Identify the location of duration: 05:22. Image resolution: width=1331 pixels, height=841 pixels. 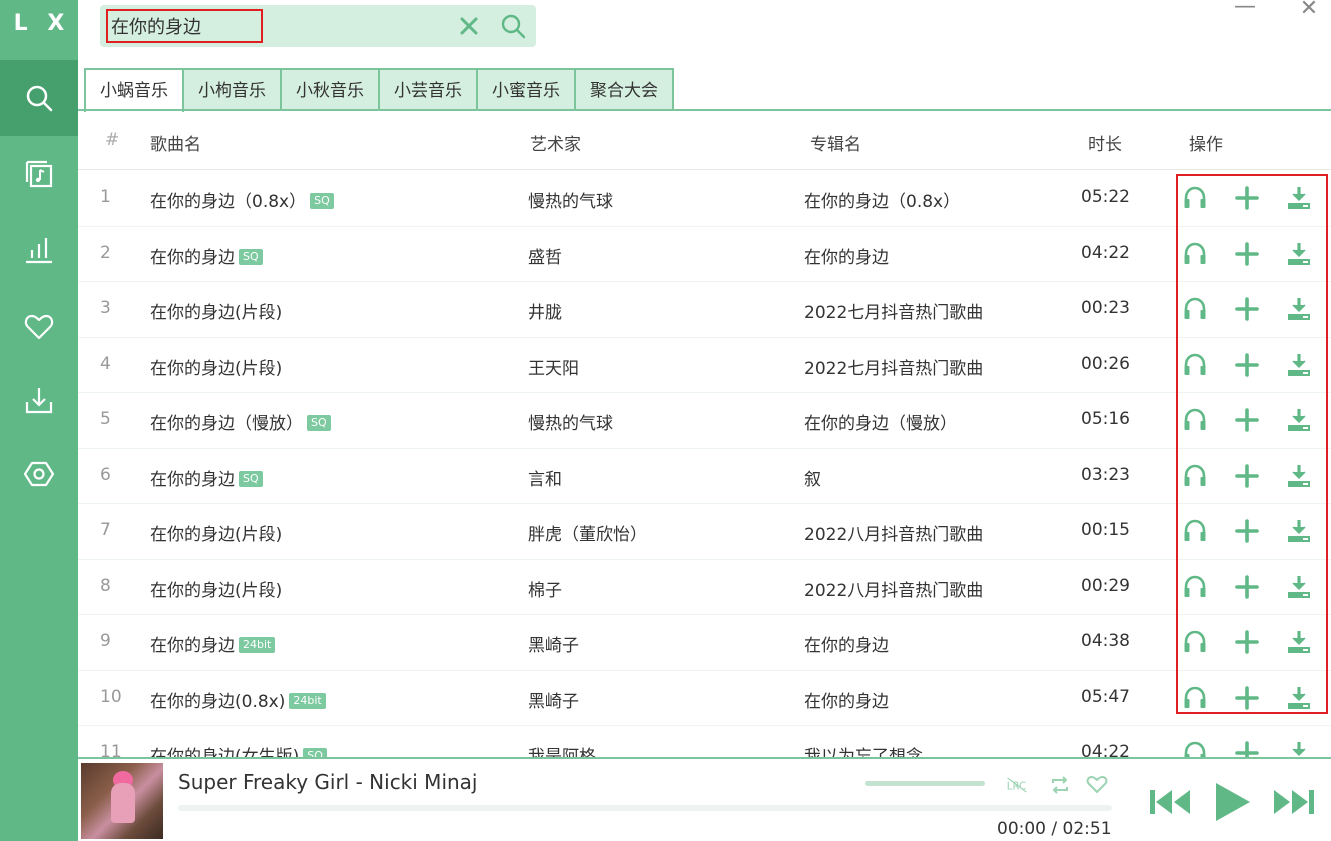
(1105, 197).